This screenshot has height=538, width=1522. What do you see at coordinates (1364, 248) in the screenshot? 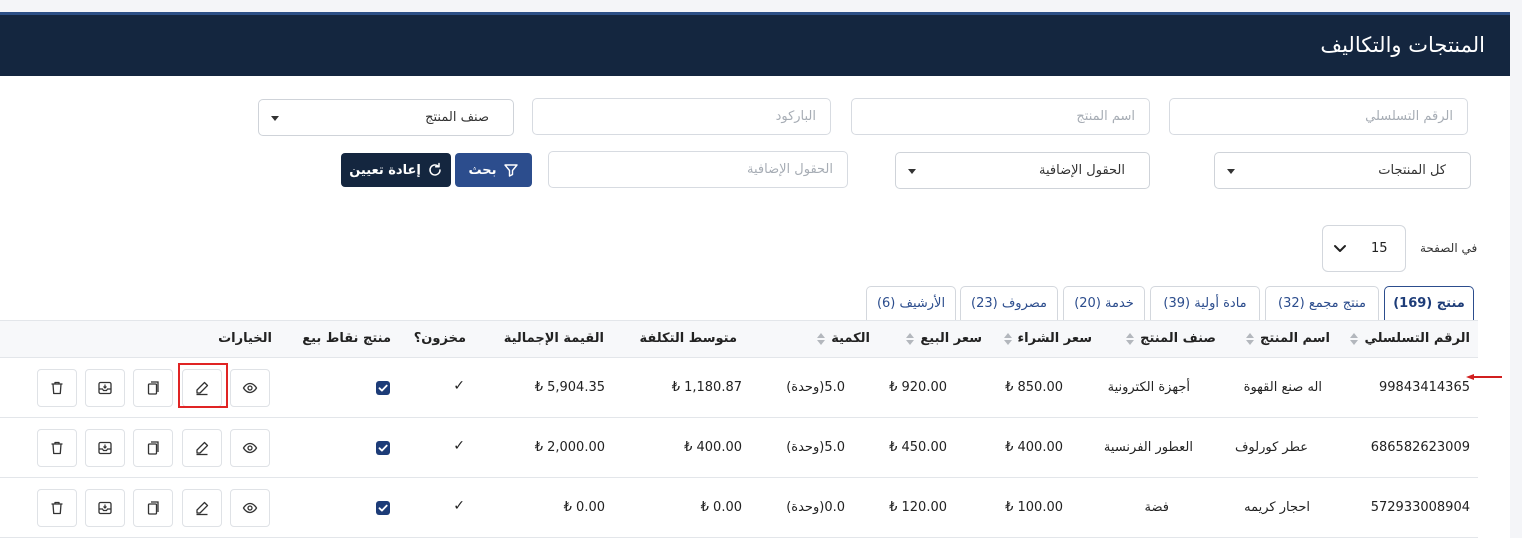
I see `per-page-select: 15` at bounding box center [1364, 248].